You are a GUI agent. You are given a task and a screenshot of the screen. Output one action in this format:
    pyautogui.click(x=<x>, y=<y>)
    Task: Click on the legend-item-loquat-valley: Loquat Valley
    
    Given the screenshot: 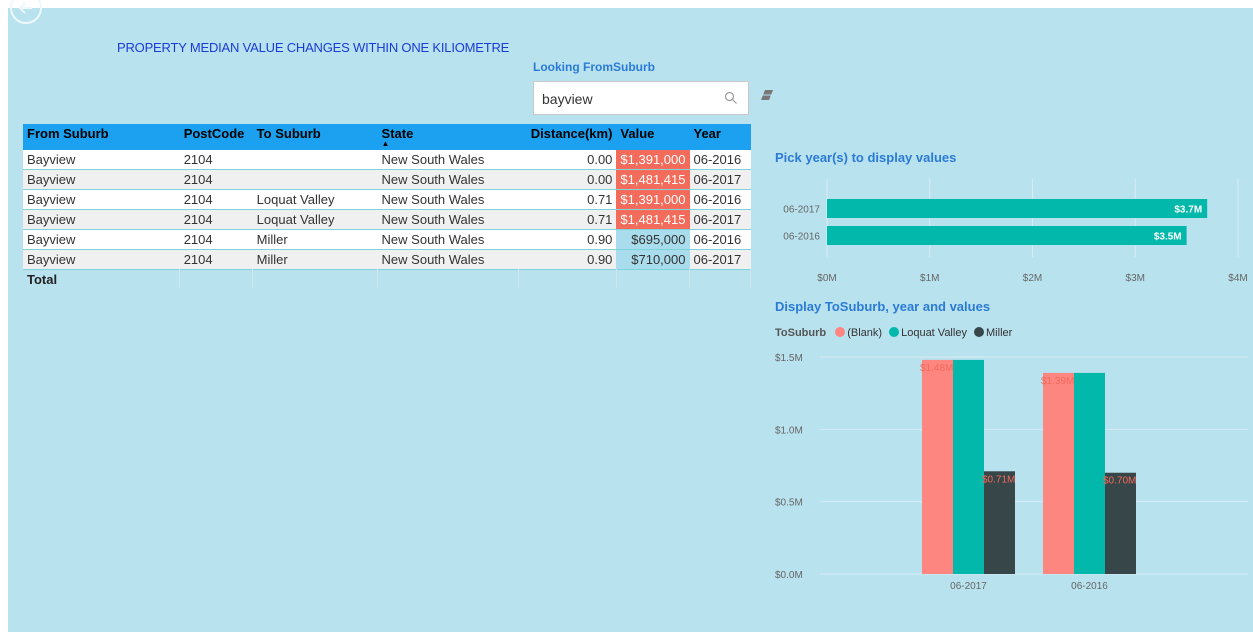 What is the action you would take?
    pyautogui.click(x=928, y=333)
    